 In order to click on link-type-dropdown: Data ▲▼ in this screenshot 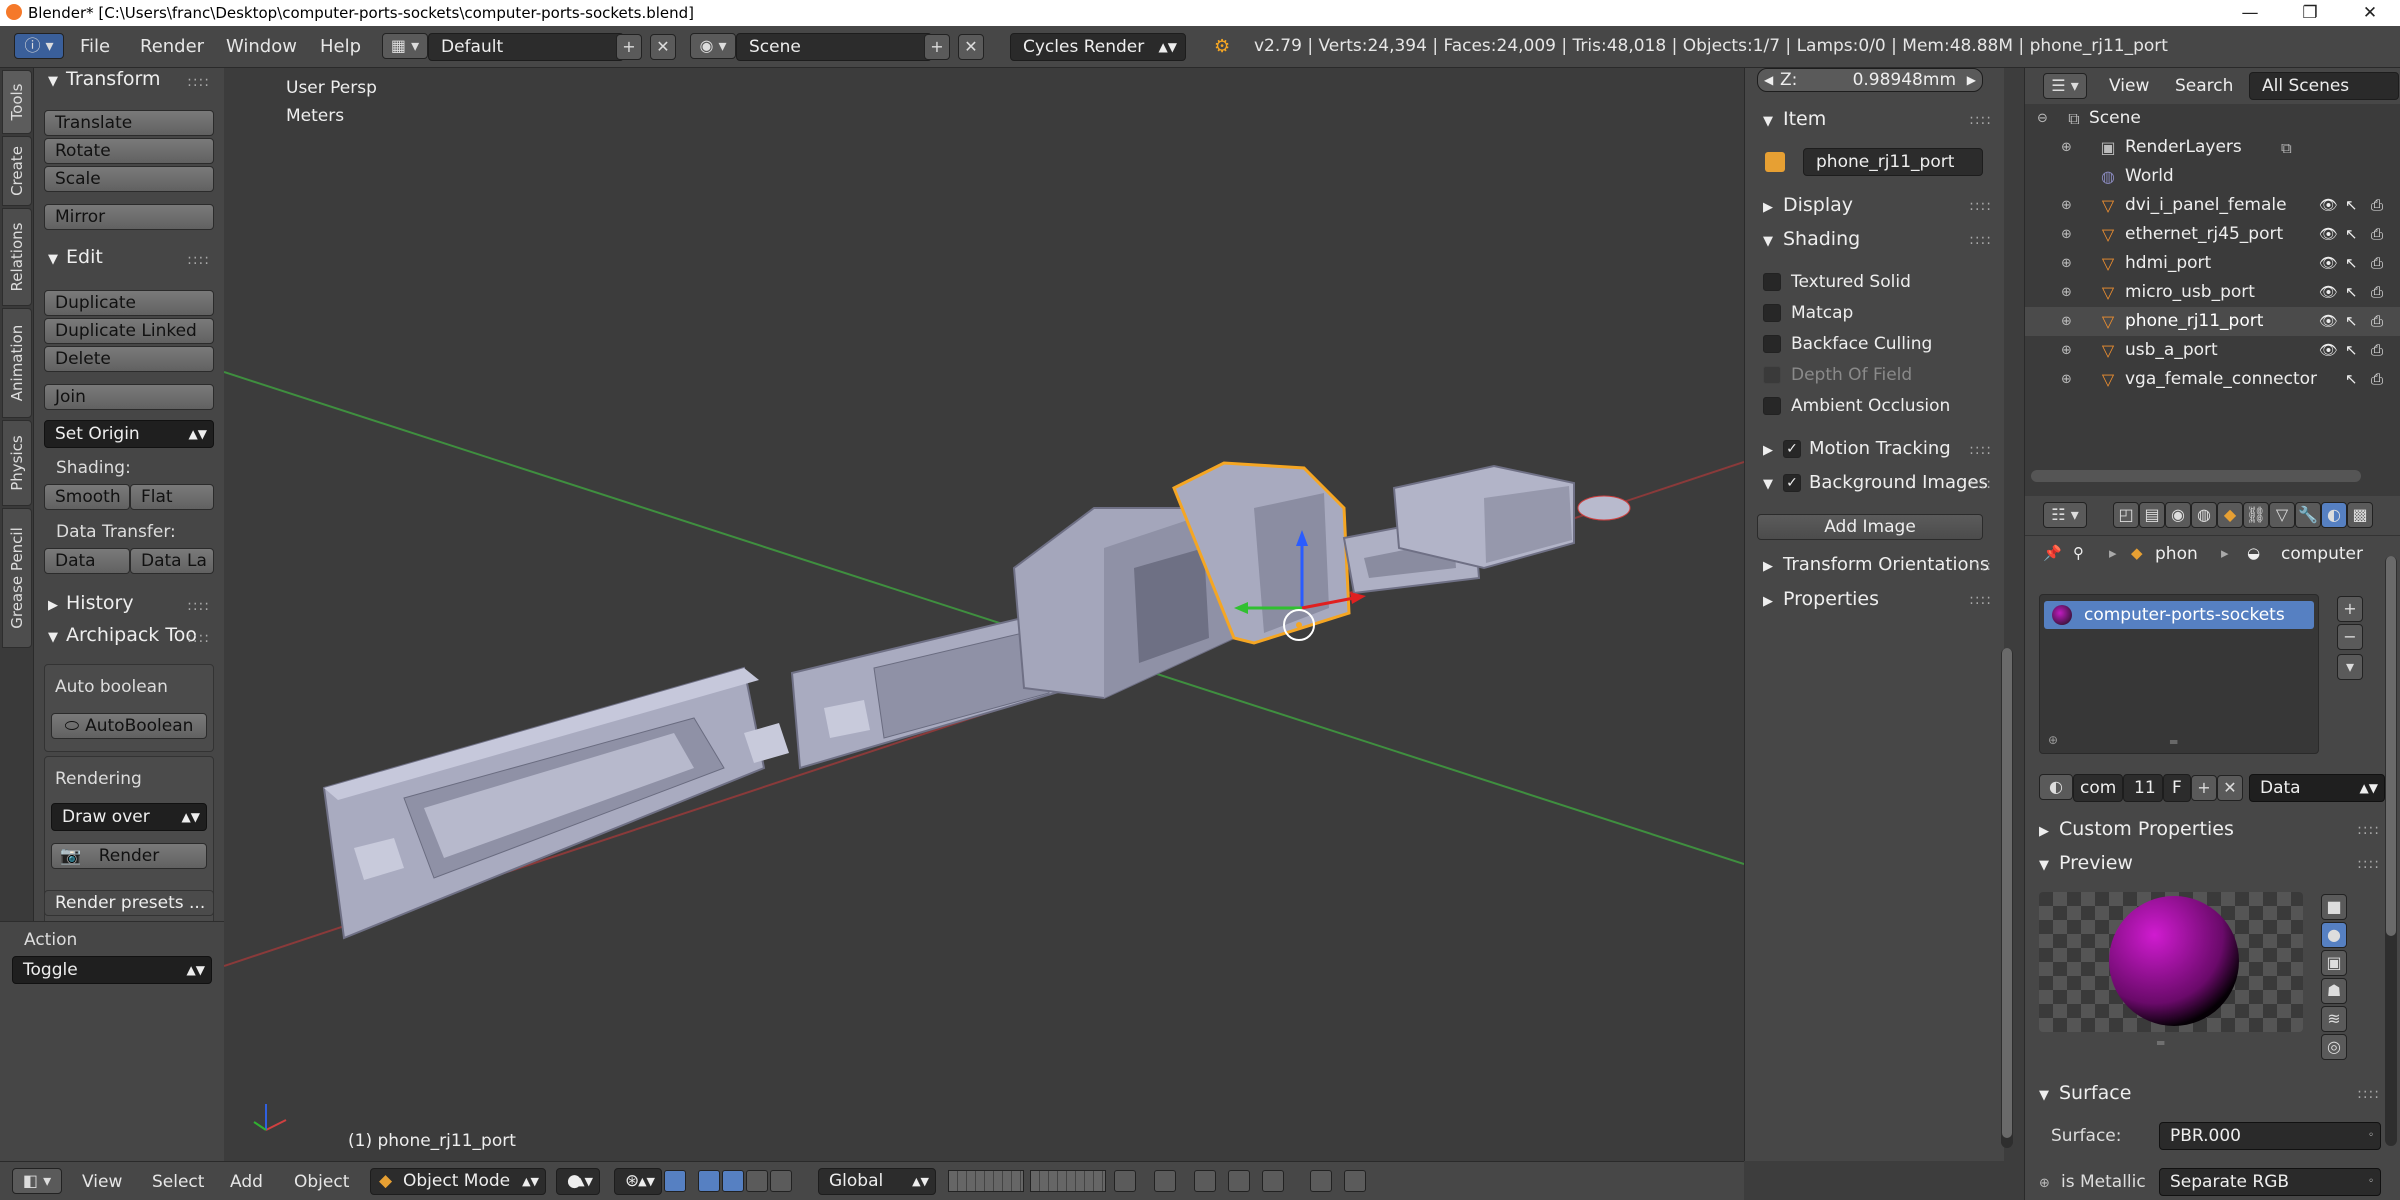, I will do `click(2317, 788)`.